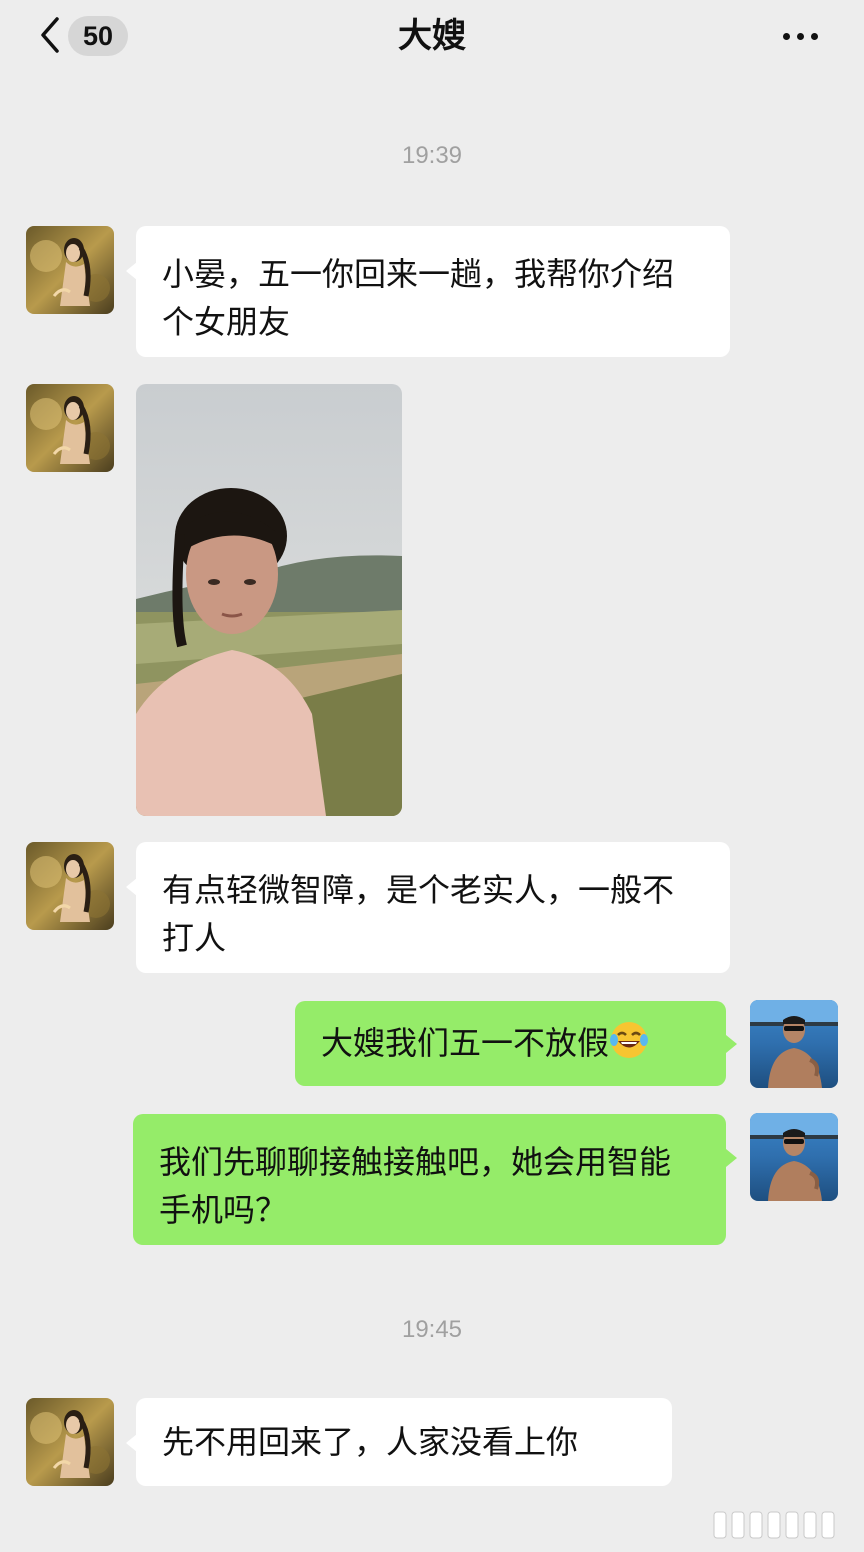  What do you see at coordinates (774, 1525) in the screenshot?
I see `watermark-graphic` at bounding box center [774, 1525].